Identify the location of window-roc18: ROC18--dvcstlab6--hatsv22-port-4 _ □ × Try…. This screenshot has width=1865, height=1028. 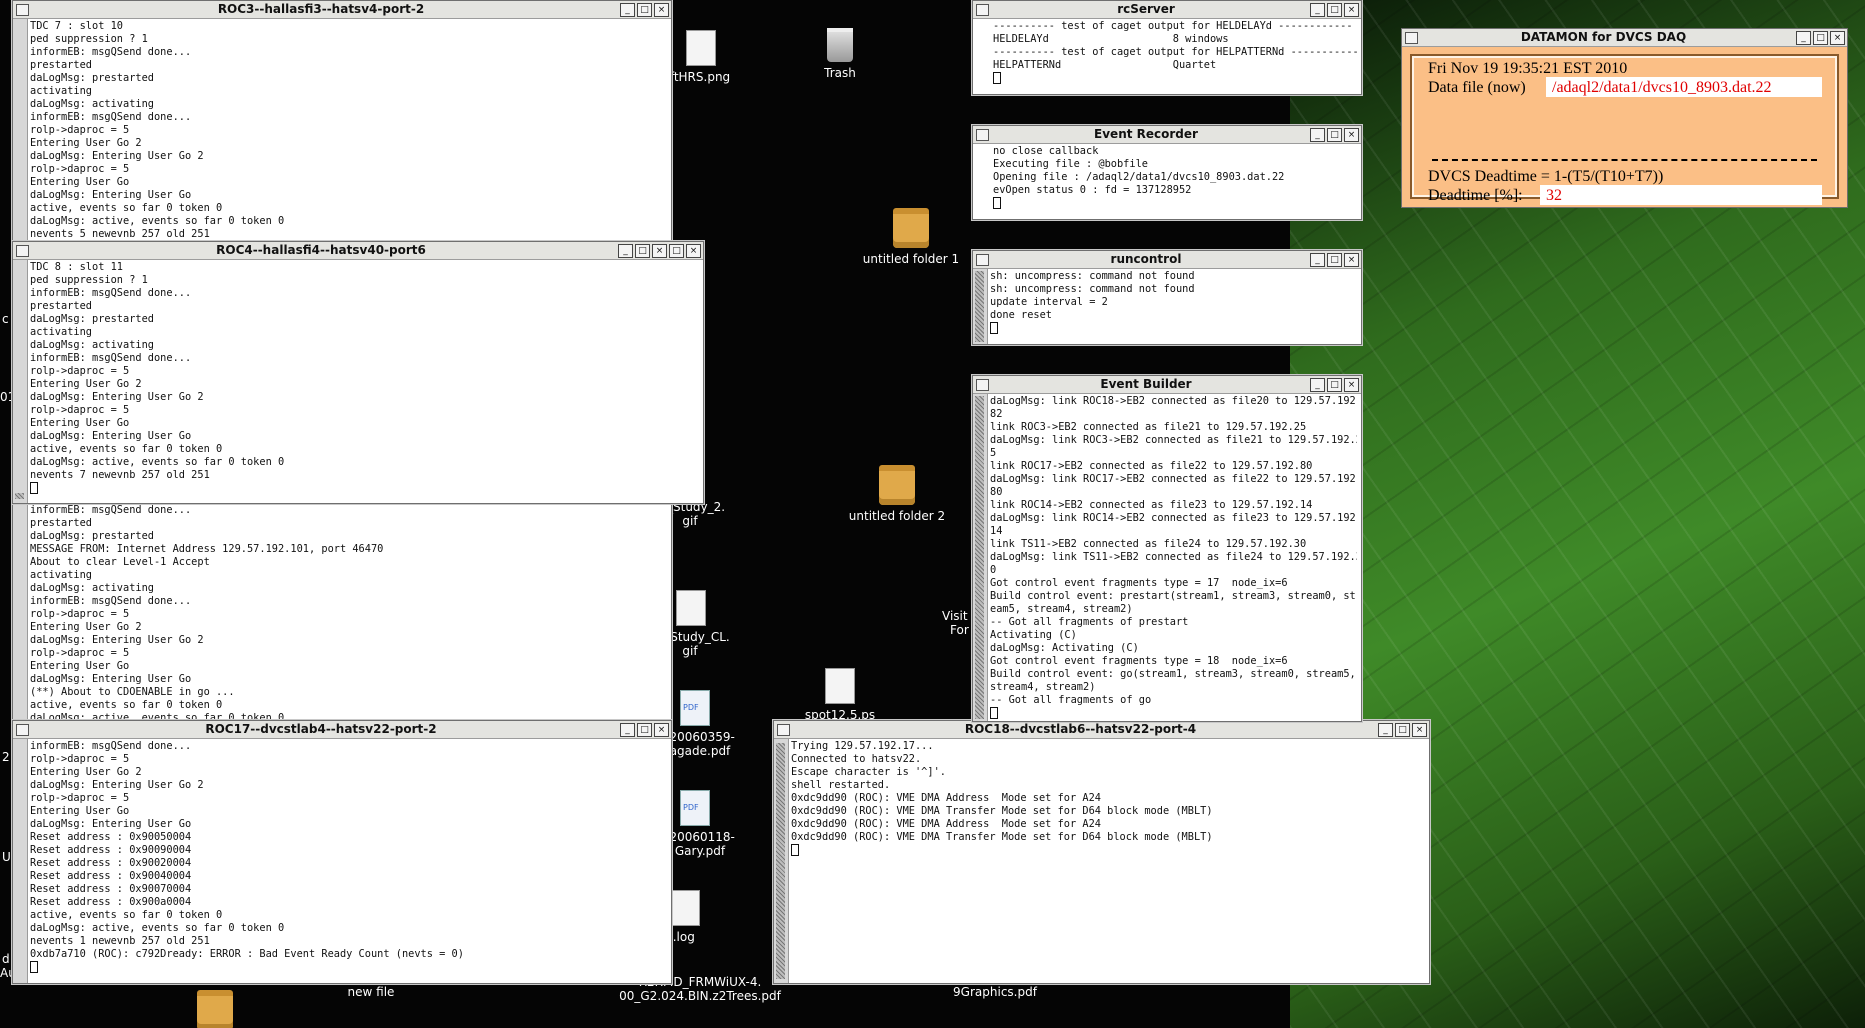
(1101, 852).